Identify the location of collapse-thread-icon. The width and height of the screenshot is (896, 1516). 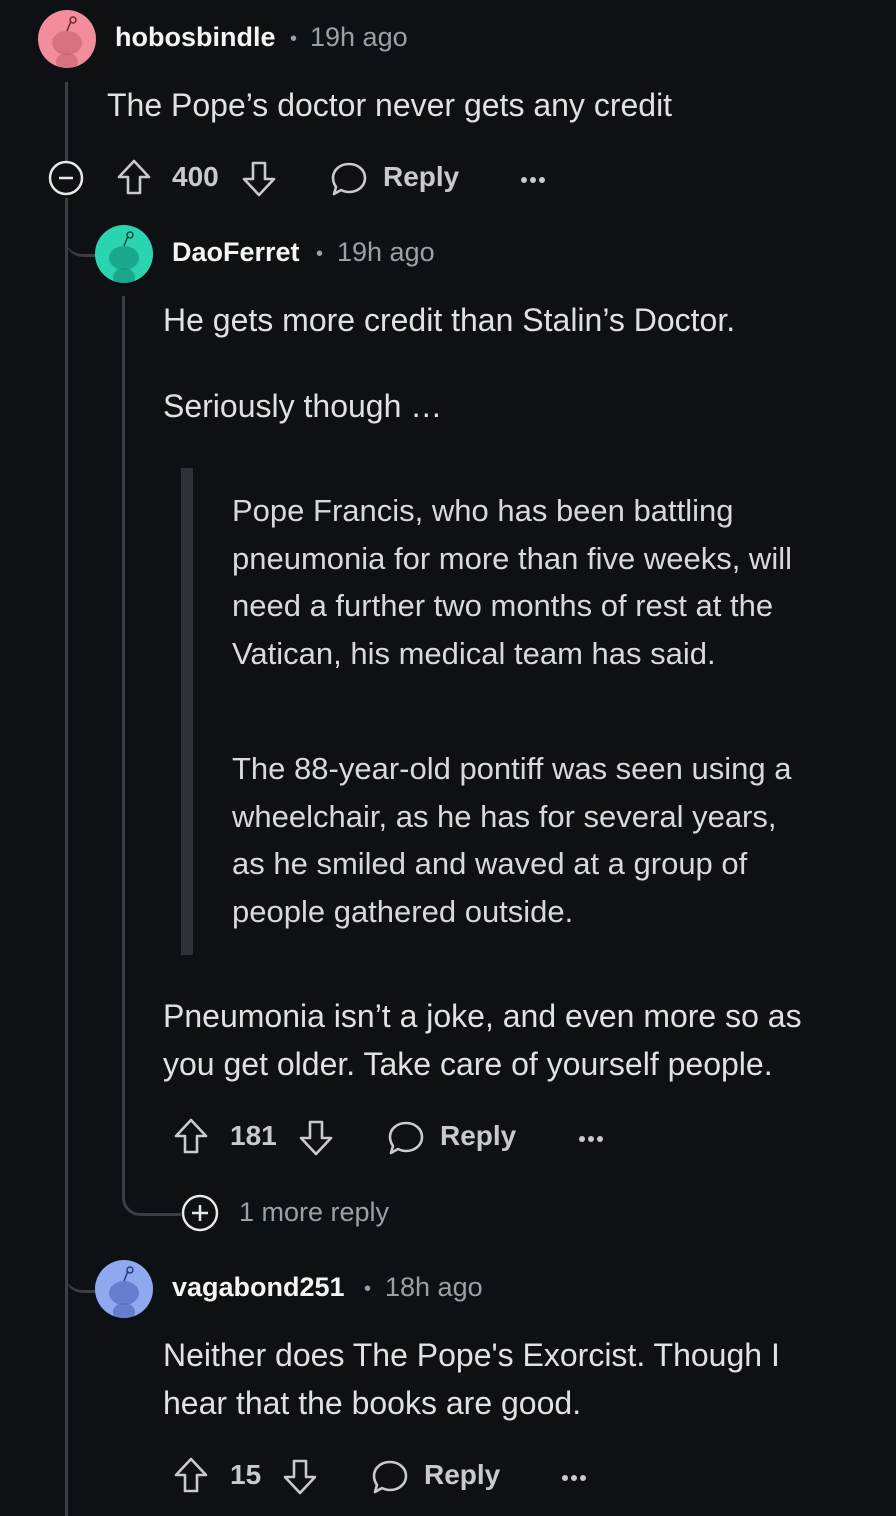
(66, 180).